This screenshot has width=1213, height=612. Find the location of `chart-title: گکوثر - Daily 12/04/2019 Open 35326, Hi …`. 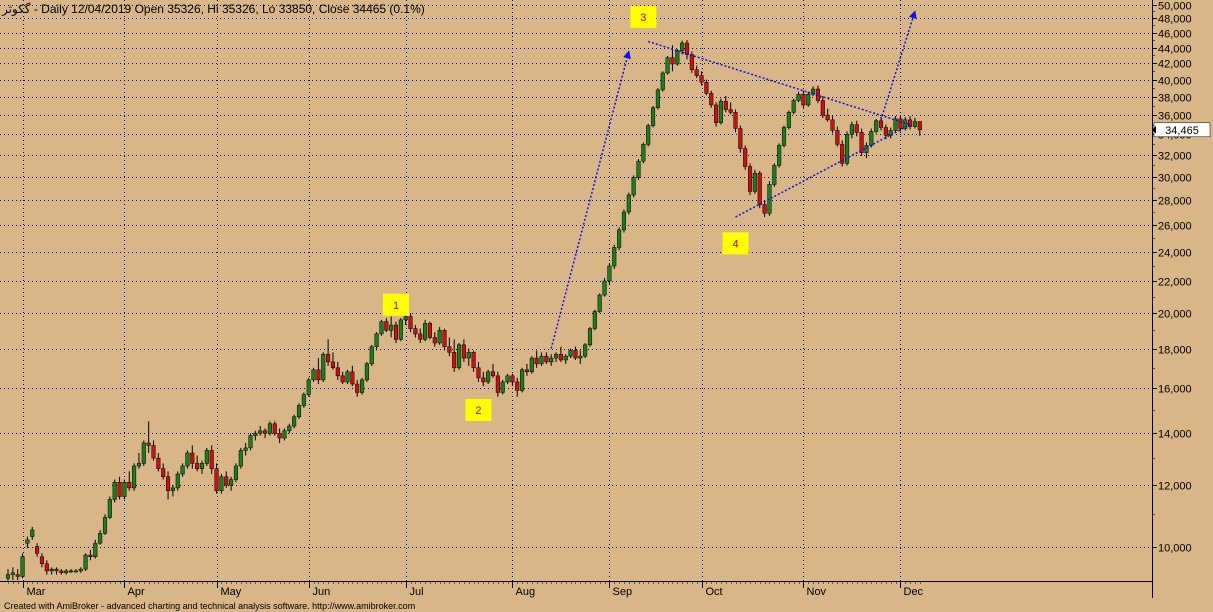

chart-title: گکوثر - Daily 12/04/2019 Open 35326, Hi … is located at coordinates (213, 9).